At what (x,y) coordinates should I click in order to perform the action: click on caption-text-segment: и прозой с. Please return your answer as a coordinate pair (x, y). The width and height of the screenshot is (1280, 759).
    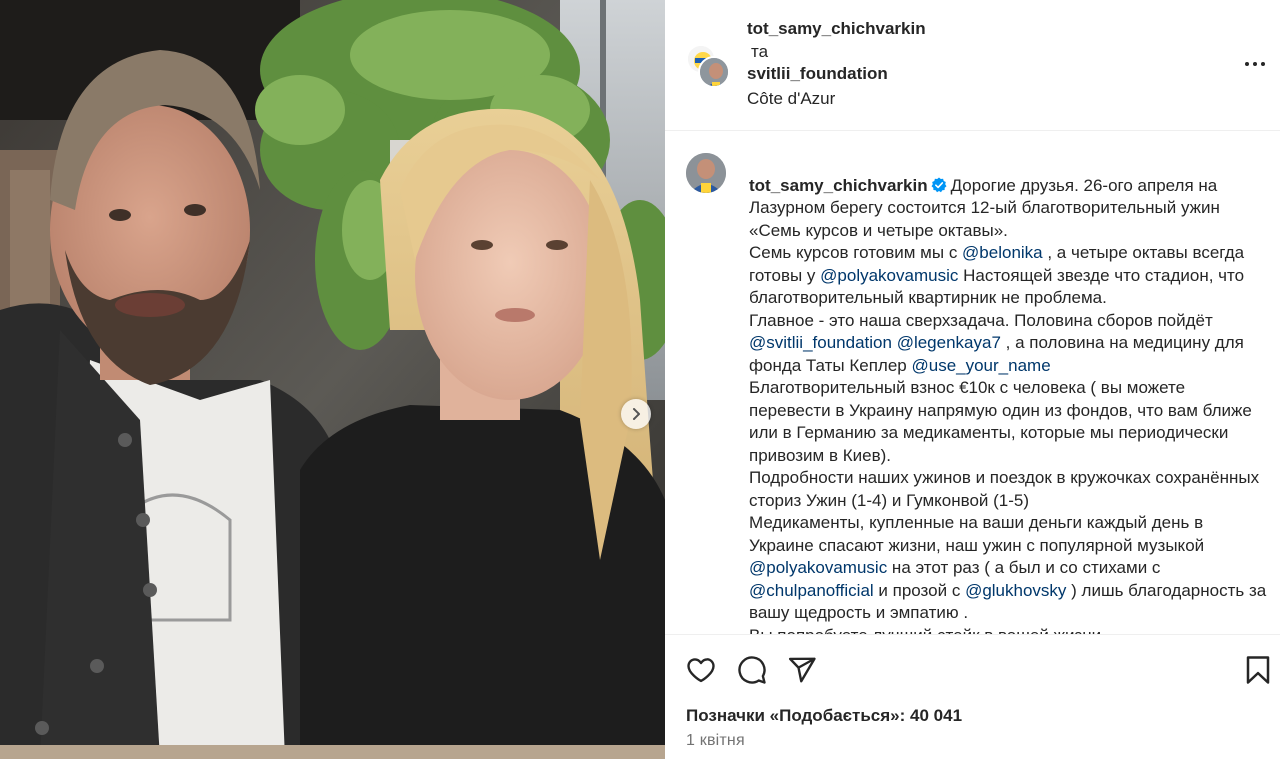
    Looking at the image, I should click on (919, 590).